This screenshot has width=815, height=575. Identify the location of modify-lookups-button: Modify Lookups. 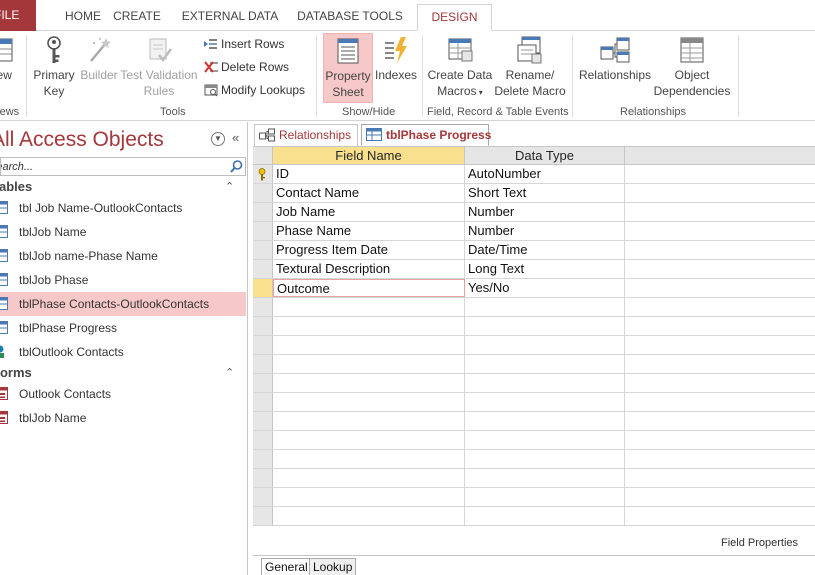
(254, 90).